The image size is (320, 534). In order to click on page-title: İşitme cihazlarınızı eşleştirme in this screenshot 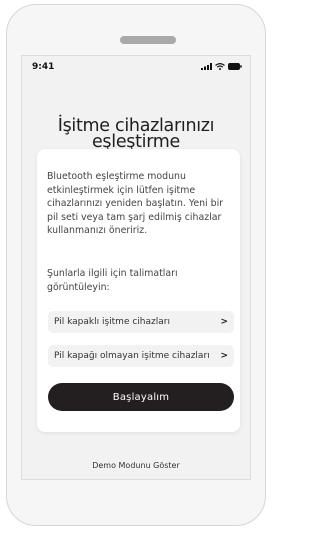, I will do `click(136, 134)`.